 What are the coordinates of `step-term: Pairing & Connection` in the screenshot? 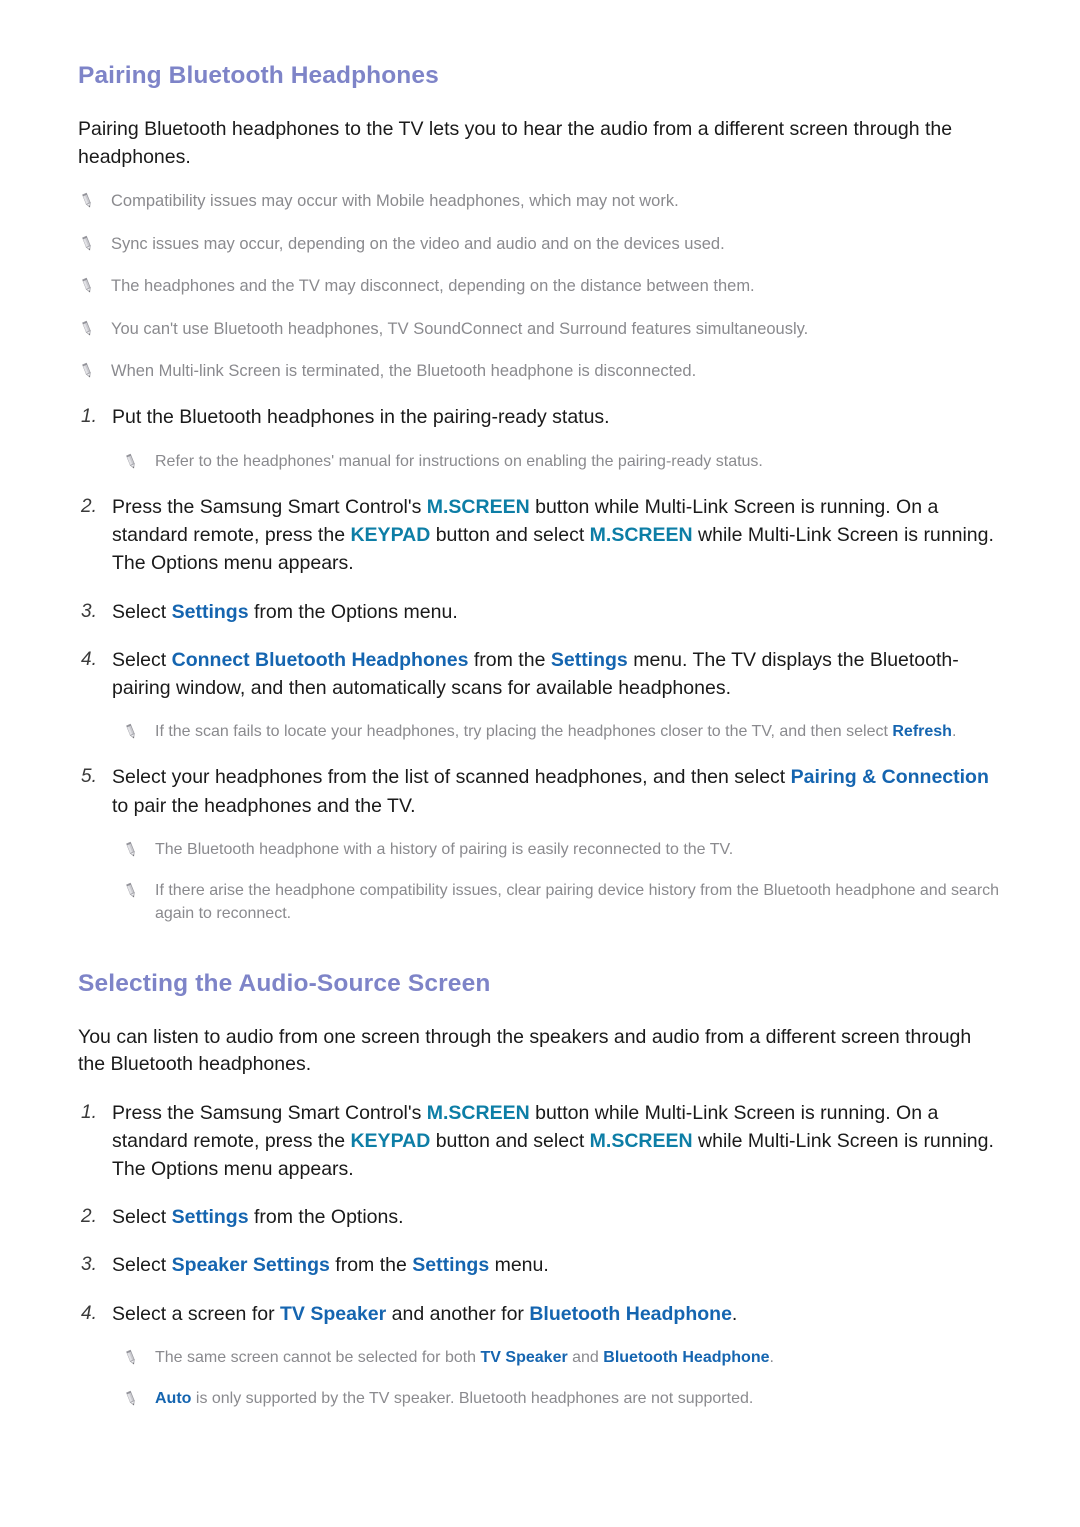 It's located at (889, 777).